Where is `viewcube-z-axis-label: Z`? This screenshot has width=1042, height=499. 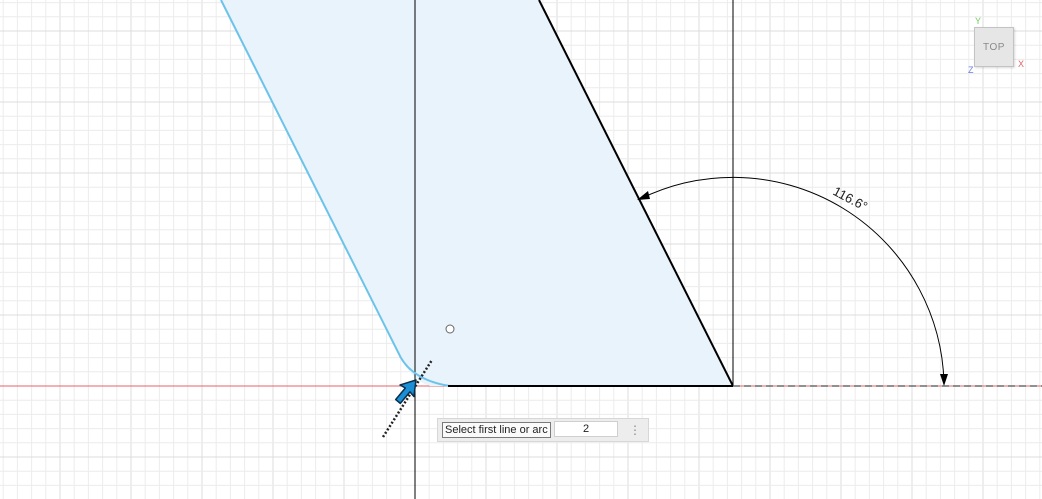 viewcube-z-axis-label: Z is located at coordinates (971, 70).